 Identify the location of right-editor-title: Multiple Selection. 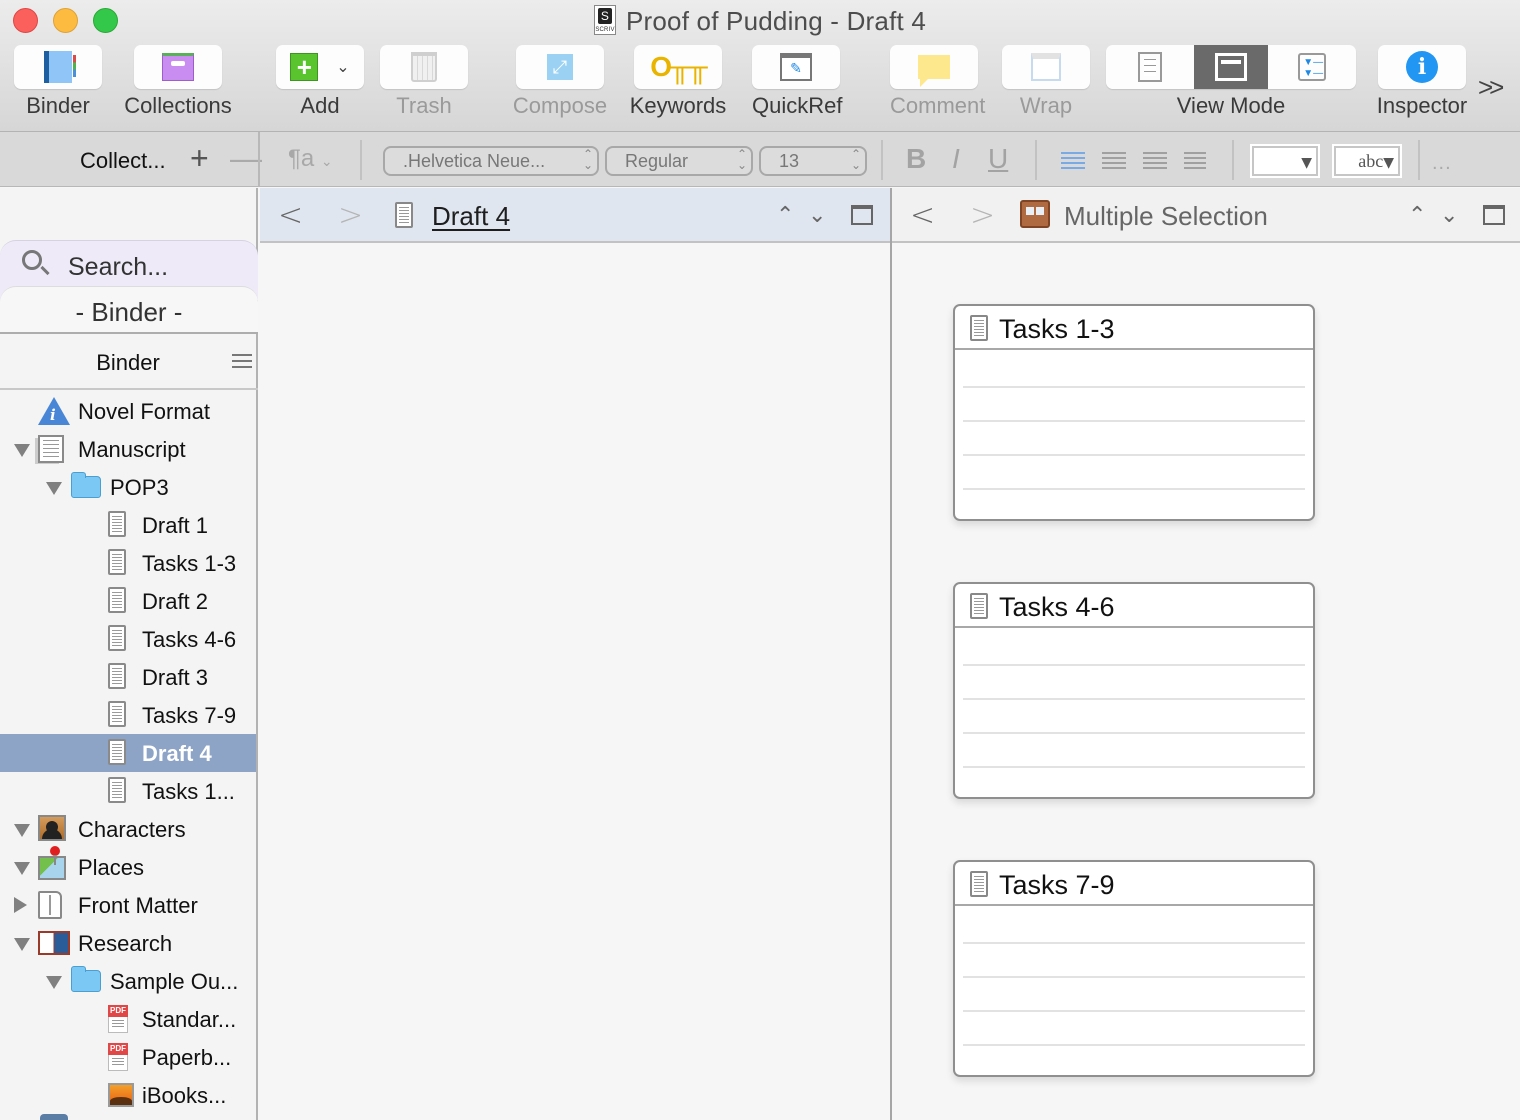
(1166, 216).